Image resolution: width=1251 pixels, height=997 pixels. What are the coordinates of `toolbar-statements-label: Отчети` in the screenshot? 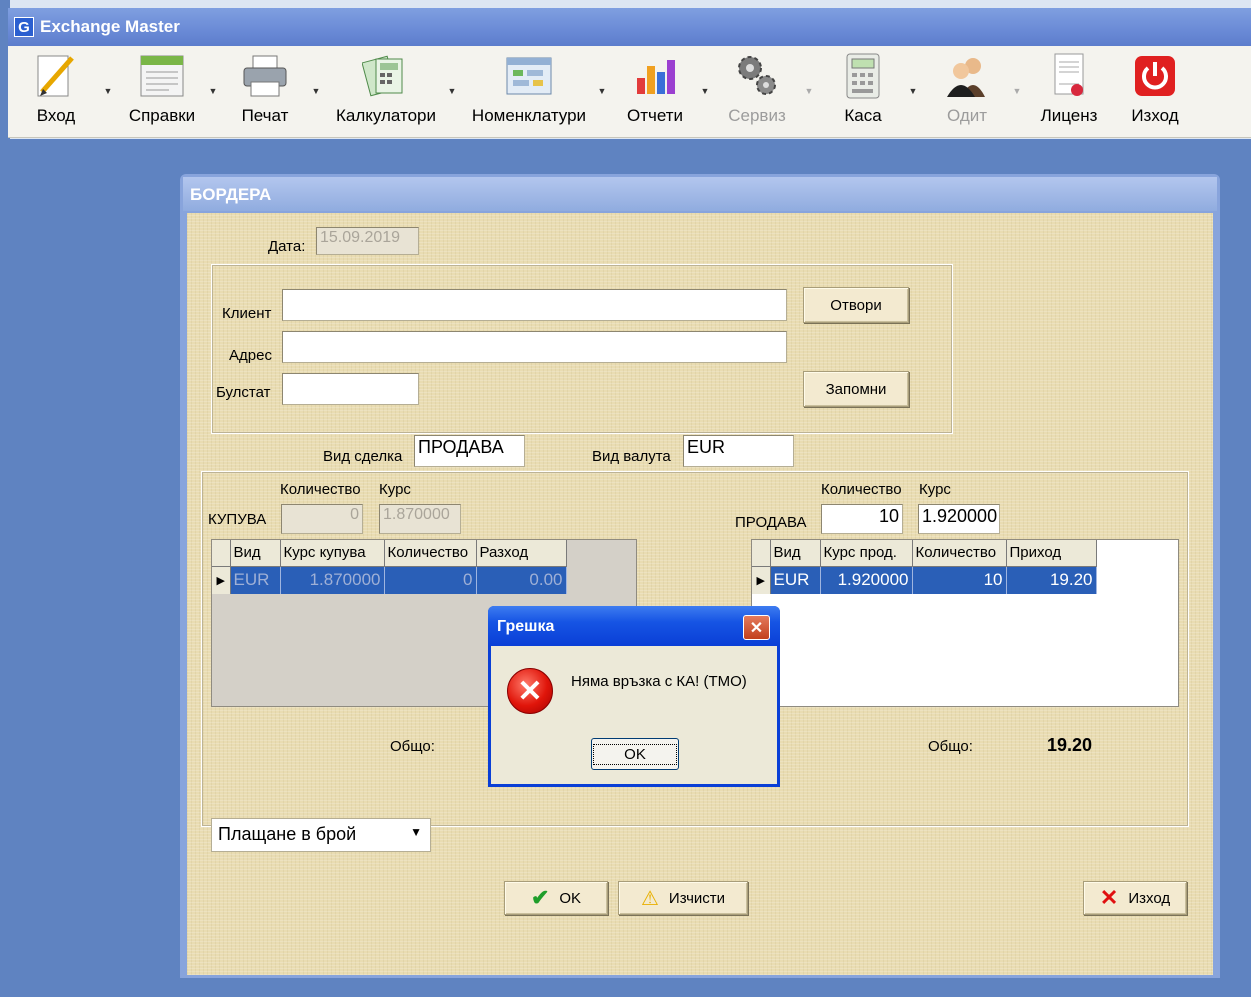 It's located at (655, 115).